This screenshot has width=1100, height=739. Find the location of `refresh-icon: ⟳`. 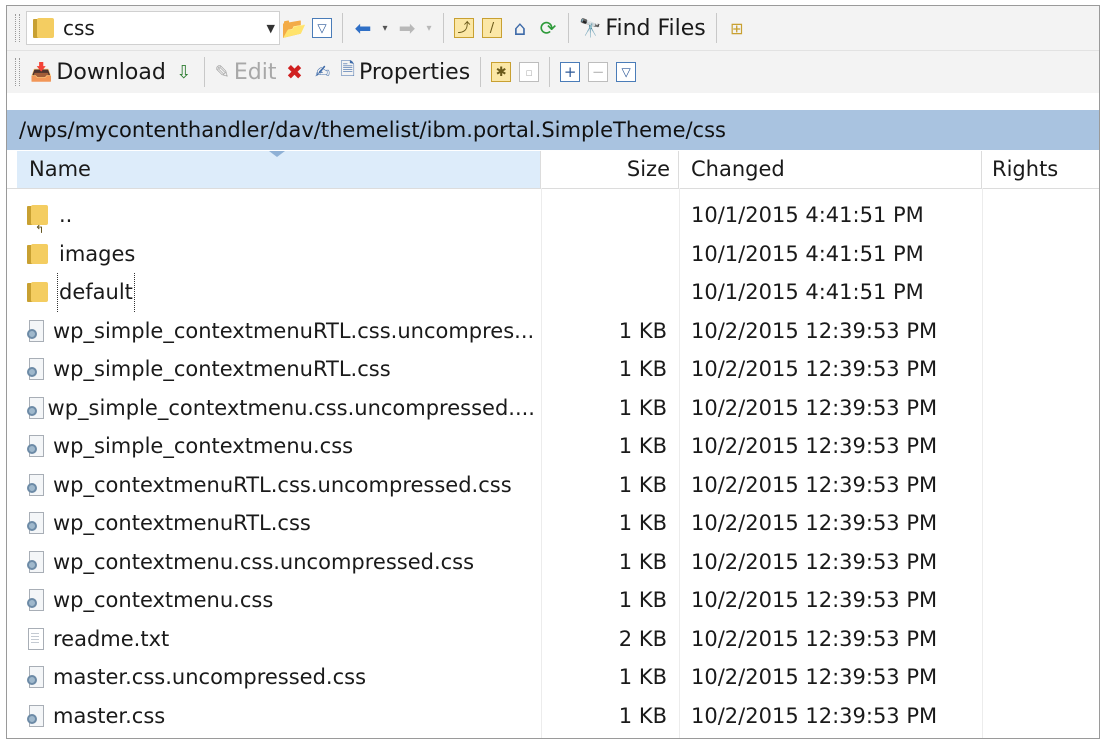

refresh-icon: ⟳ is located at coordinates (548, 28).